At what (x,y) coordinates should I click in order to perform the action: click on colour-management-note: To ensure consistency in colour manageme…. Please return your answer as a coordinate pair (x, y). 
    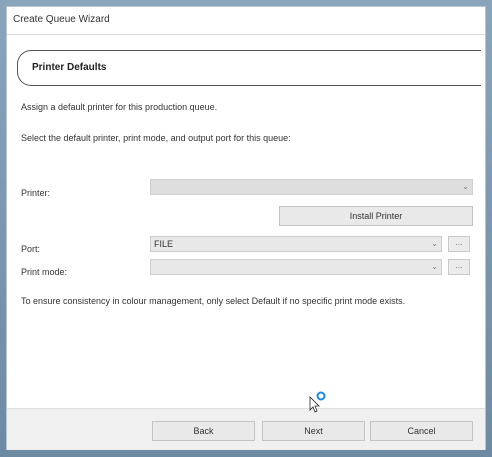
    Looking at the image, I should click on (213, 301).